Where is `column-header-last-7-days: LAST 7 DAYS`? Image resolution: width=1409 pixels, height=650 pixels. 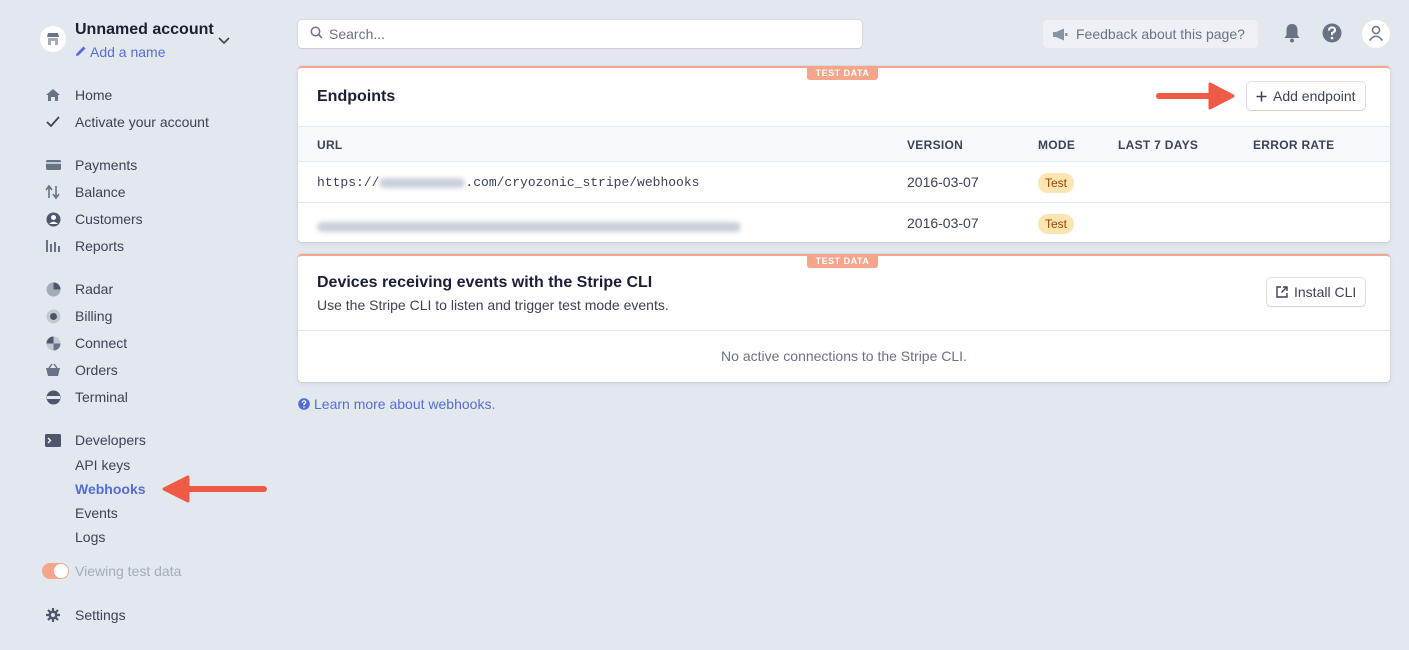
column-header-last-7-days: LAST 7 DAYS is located at coordinates (1158, 145).